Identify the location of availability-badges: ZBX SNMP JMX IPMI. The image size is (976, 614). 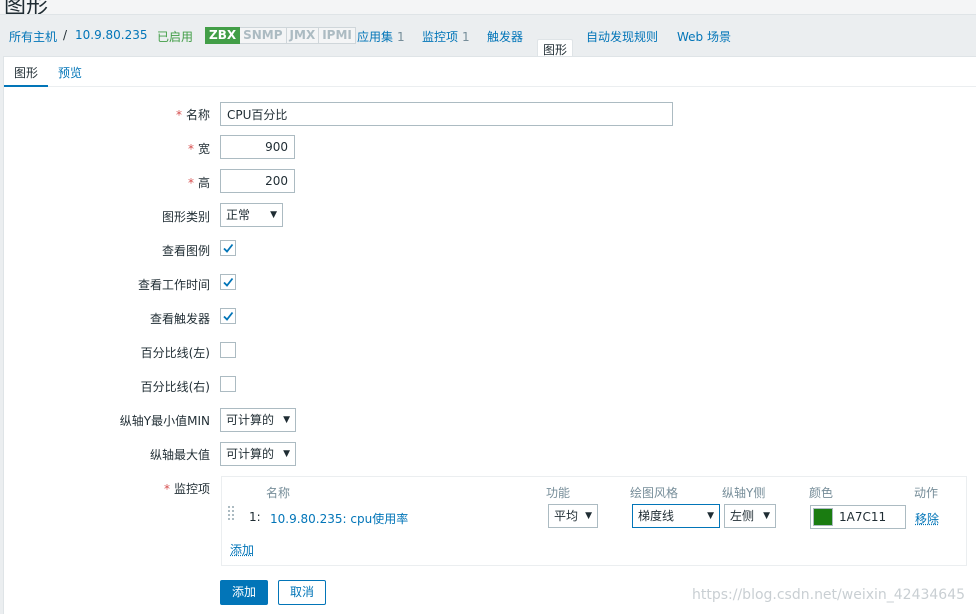
(280, 35).